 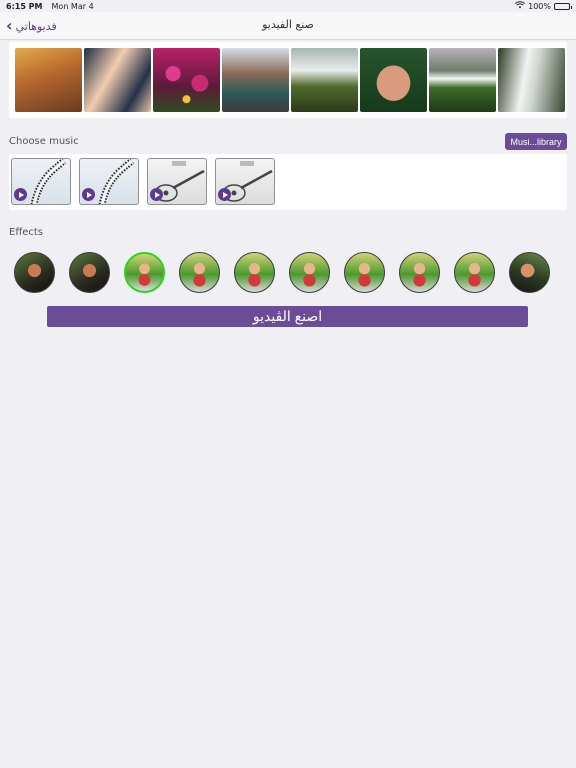 I want to click on music-tracks, so click(x=288, y=182).